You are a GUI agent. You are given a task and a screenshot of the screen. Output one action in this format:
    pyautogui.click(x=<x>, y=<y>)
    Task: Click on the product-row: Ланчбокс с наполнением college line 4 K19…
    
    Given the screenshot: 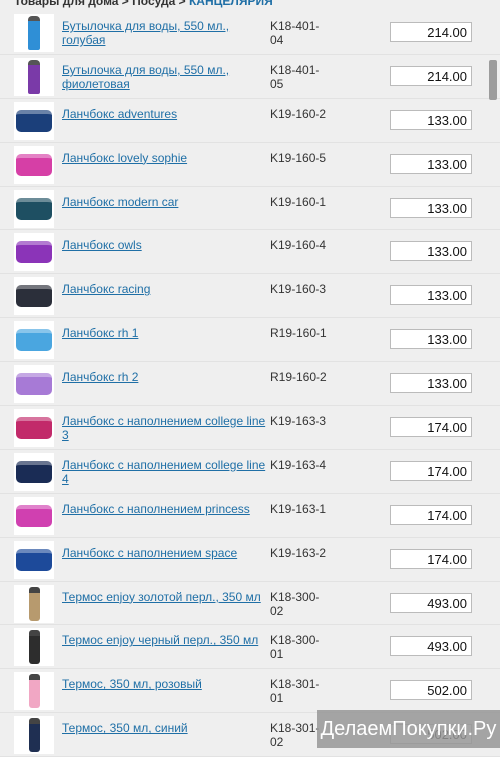 What is the action you would take?
    pyautogui.click(x=250, y=472)
    